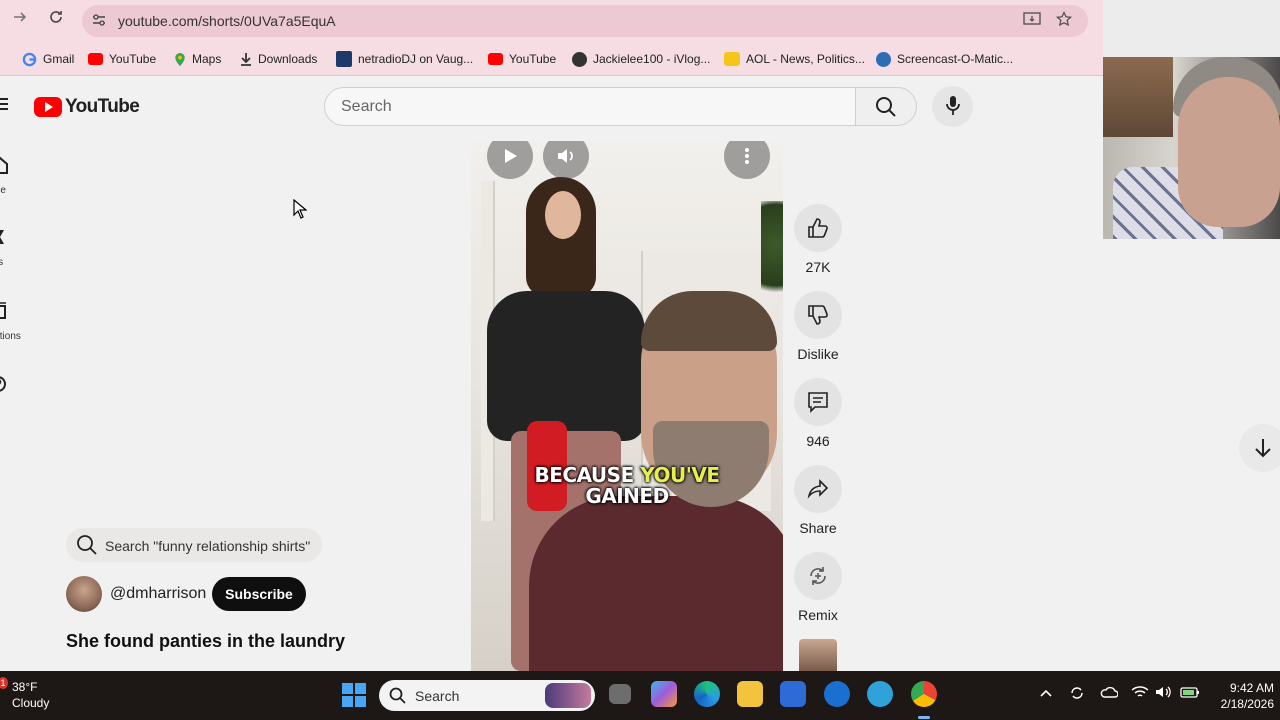 Image resolution: width=1280 pixels, height=720 pixels. What do you see at coordinates (837, 694) in the screenshot?
I see `hp-icon` at bounding box center [837, 694].